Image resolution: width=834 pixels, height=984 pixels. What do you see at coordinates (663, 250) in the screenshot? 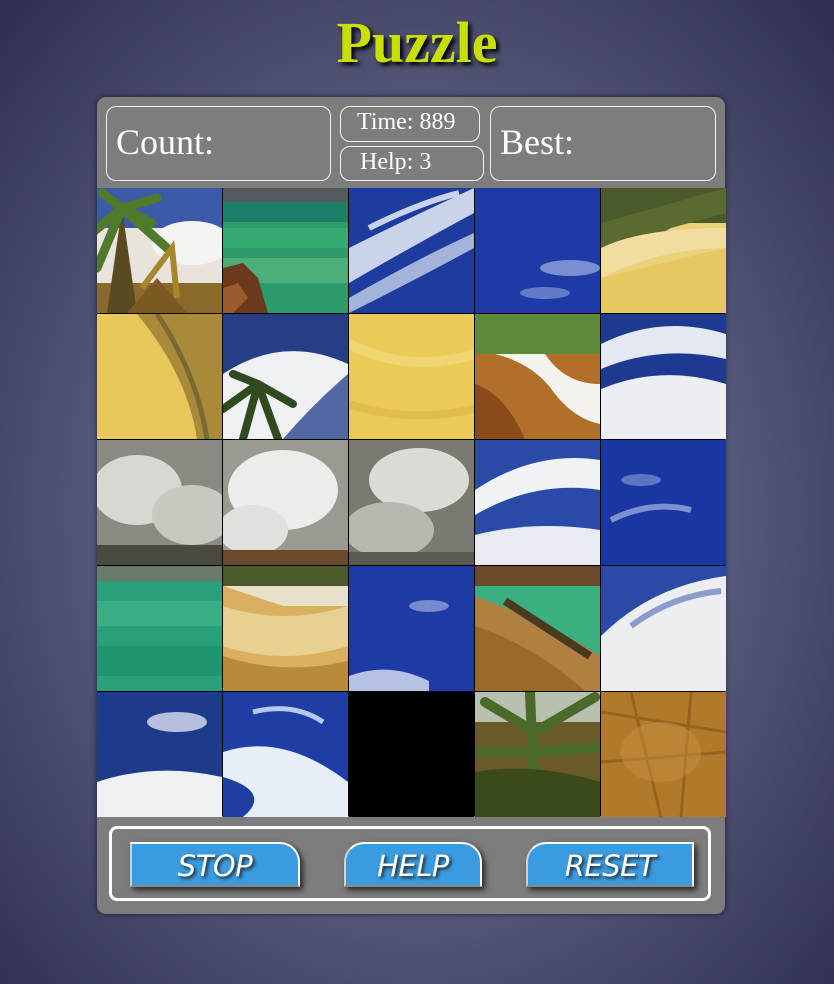
I see `puzzle-tile-beach-sand-shore` at bounding box center [663, 250].